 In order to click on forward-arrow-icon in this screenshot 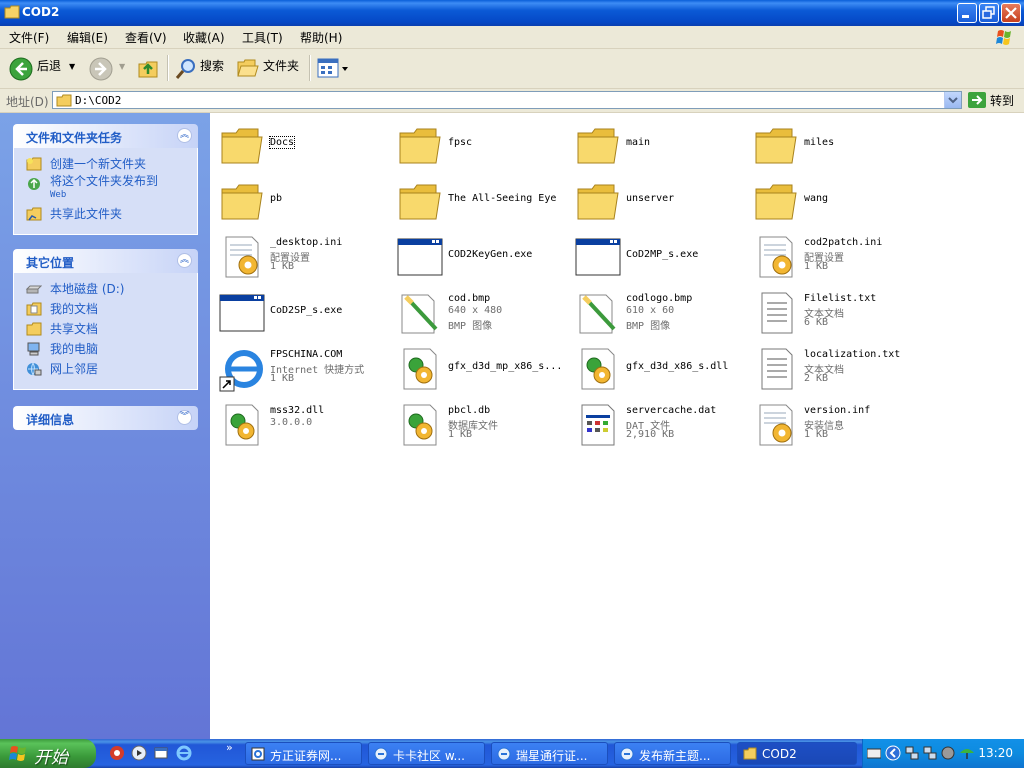, I will do `click(101, 69)`.